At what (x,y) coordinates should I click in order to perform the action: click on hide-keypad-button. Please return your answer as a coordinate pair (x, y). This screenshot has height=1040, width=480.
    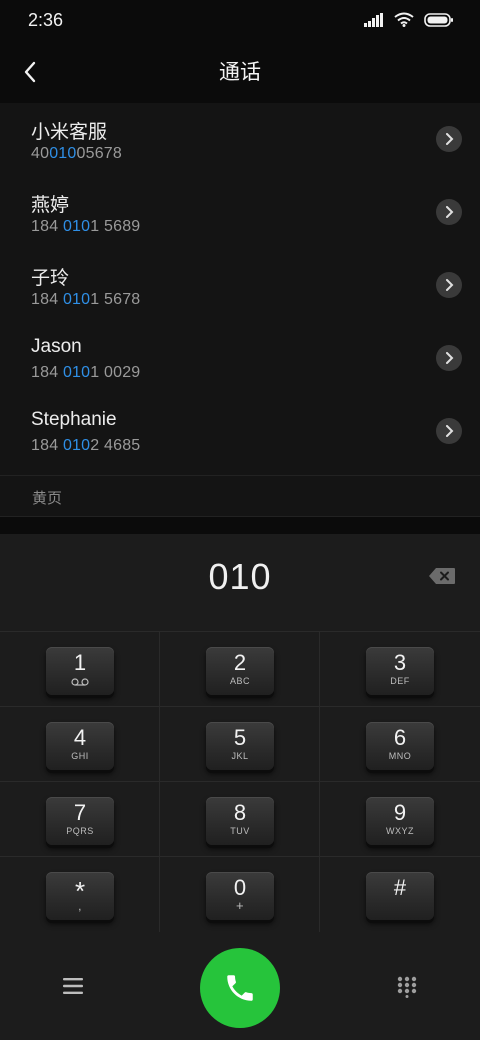
    Looking at the image, I should click on (407, 987).